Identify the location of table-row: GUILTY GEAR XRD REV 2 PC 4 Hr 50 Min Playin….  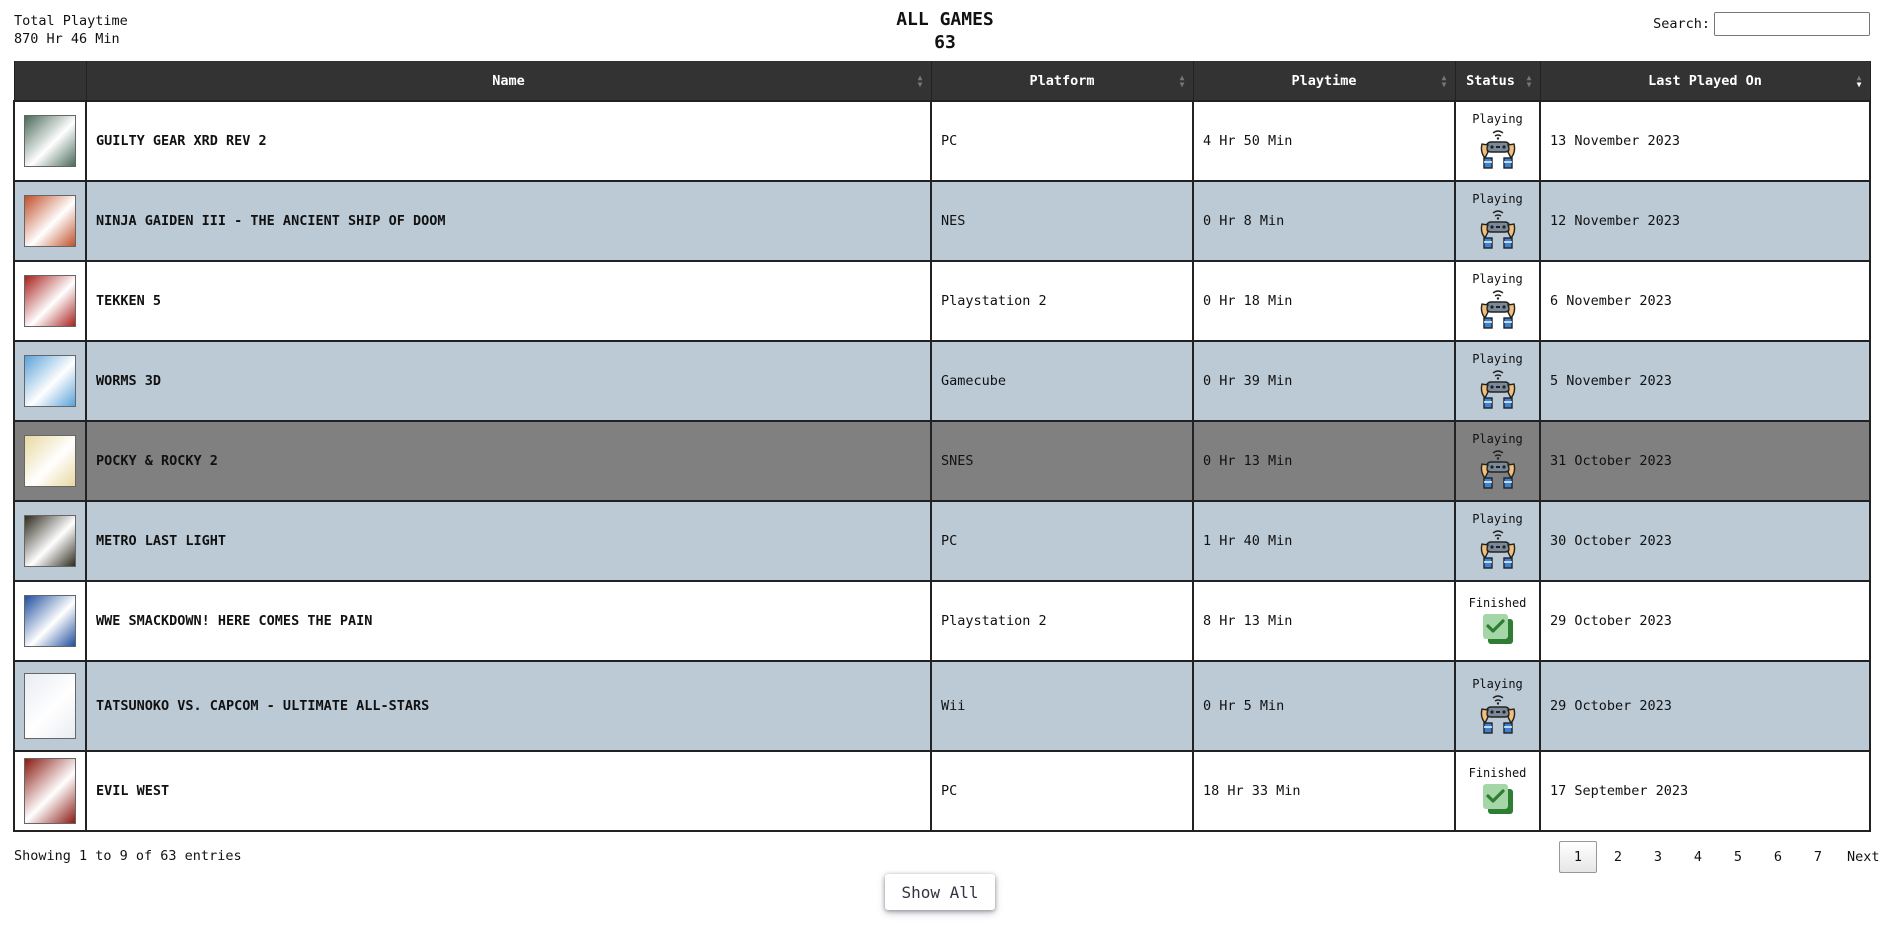
(942, 141).